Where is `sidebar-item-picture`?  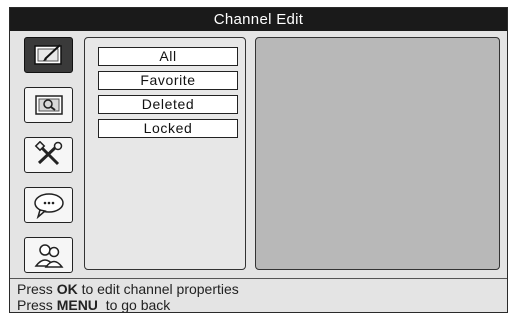
sidebar-item-picture is located at coordinates (48, 105).